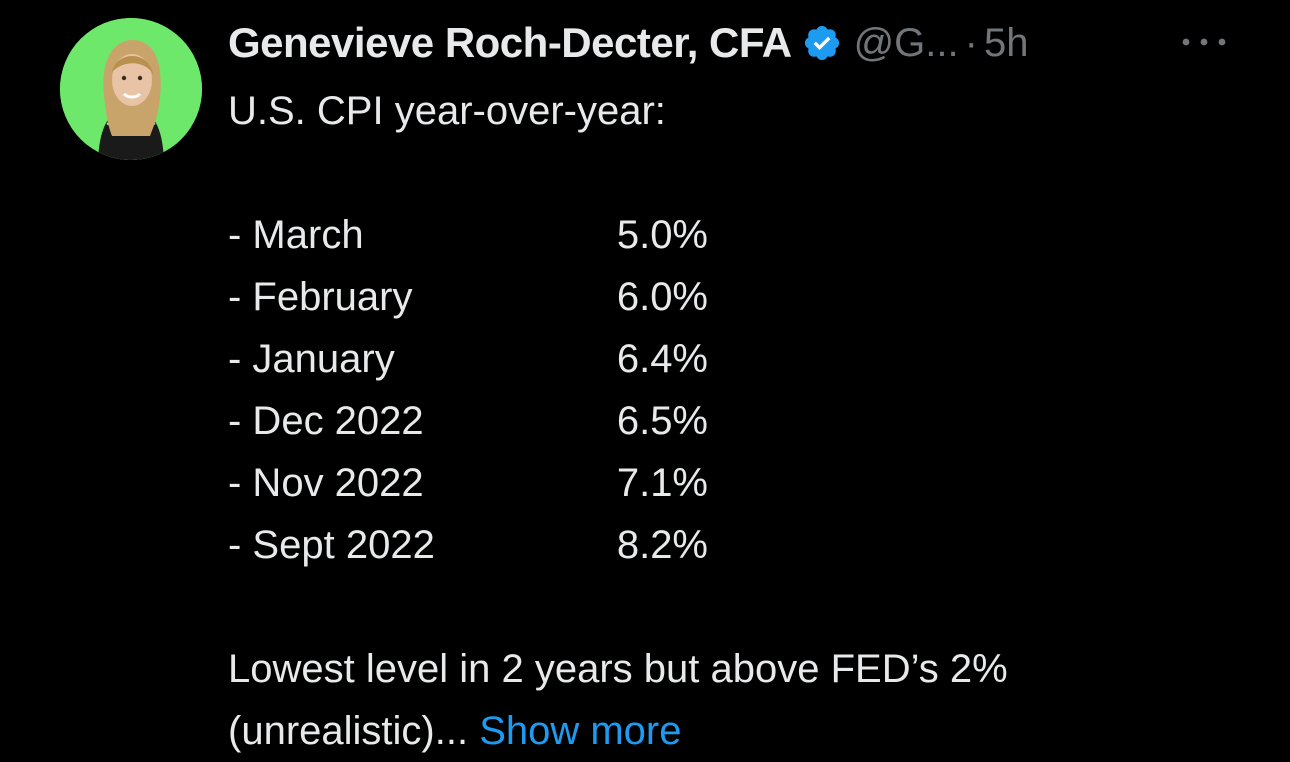  Describe the element at coordinates (662, 297) in the screenshot. I see `cpi-value: 6.0%` at that location.